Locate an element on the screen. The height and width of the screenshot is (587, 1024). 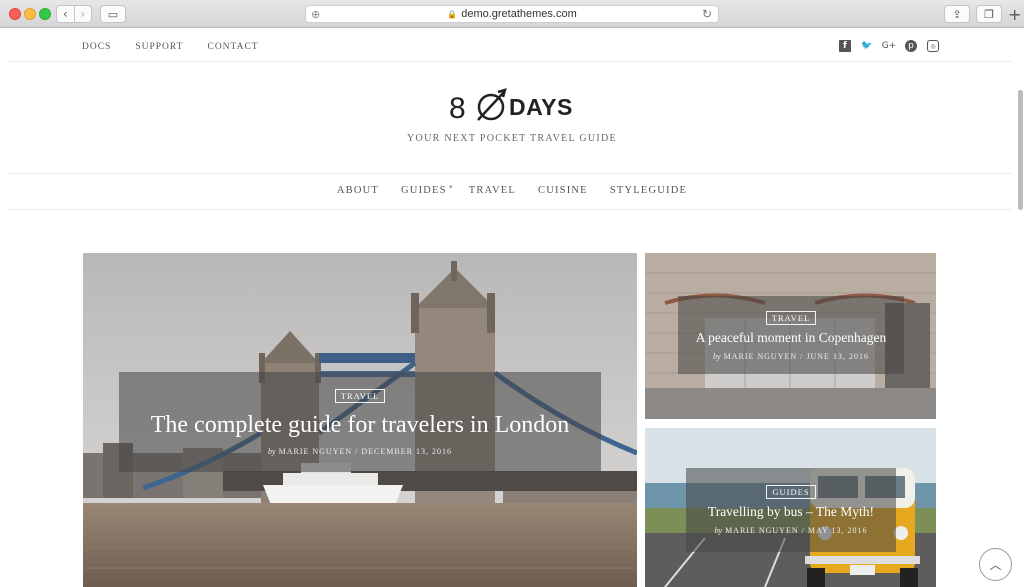
post-title: Travelling by bus – The Myth! is located at coordinates (791, 512).